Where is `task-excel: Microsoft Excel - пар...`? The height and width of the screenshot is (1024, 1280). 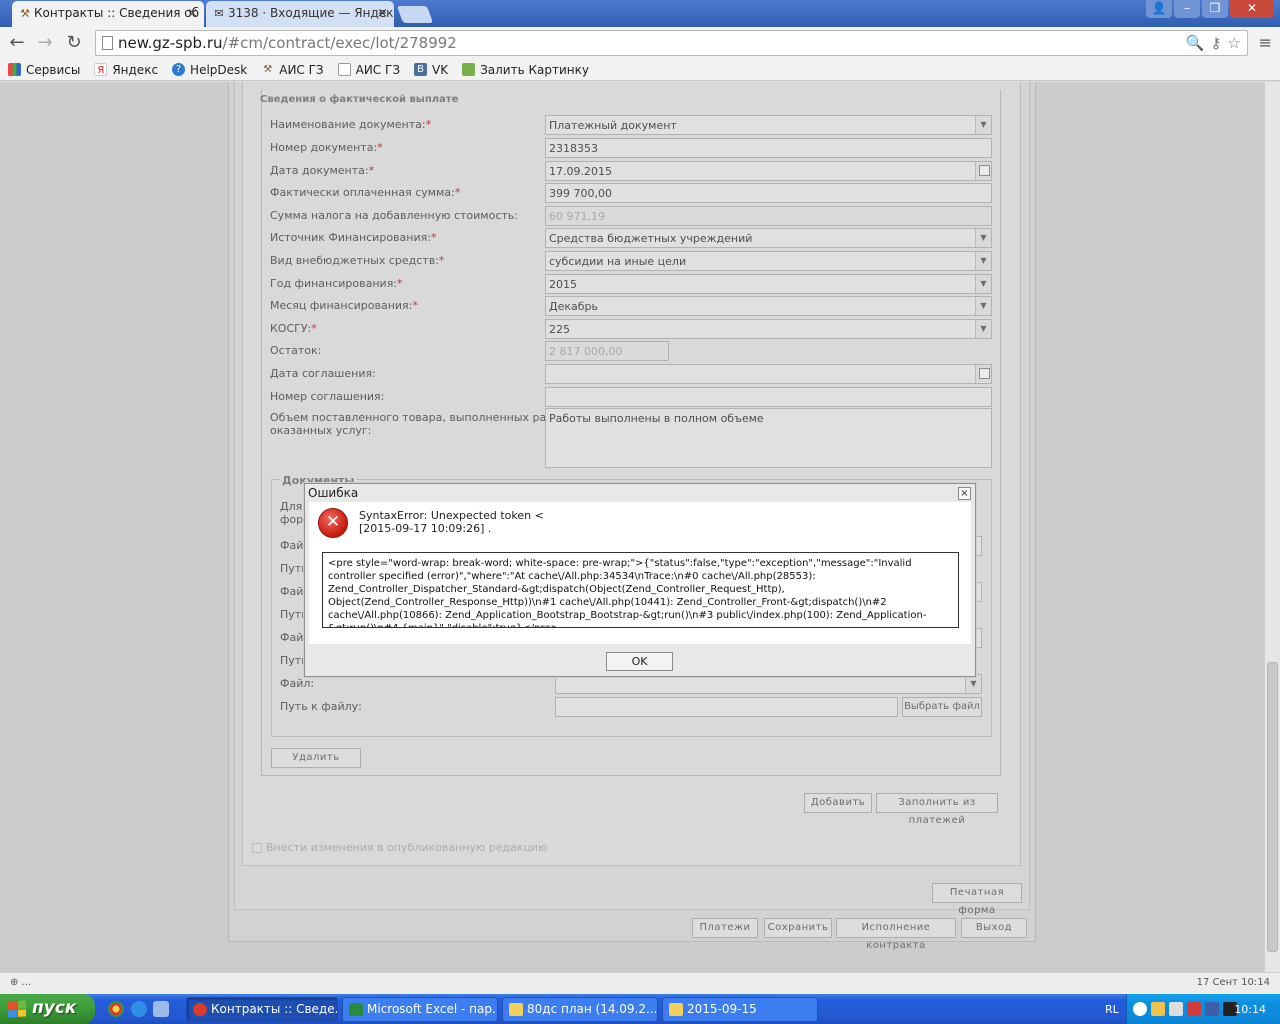
task-excel: Microsoft Excel - пар... is located at coordinates (420, 1009).